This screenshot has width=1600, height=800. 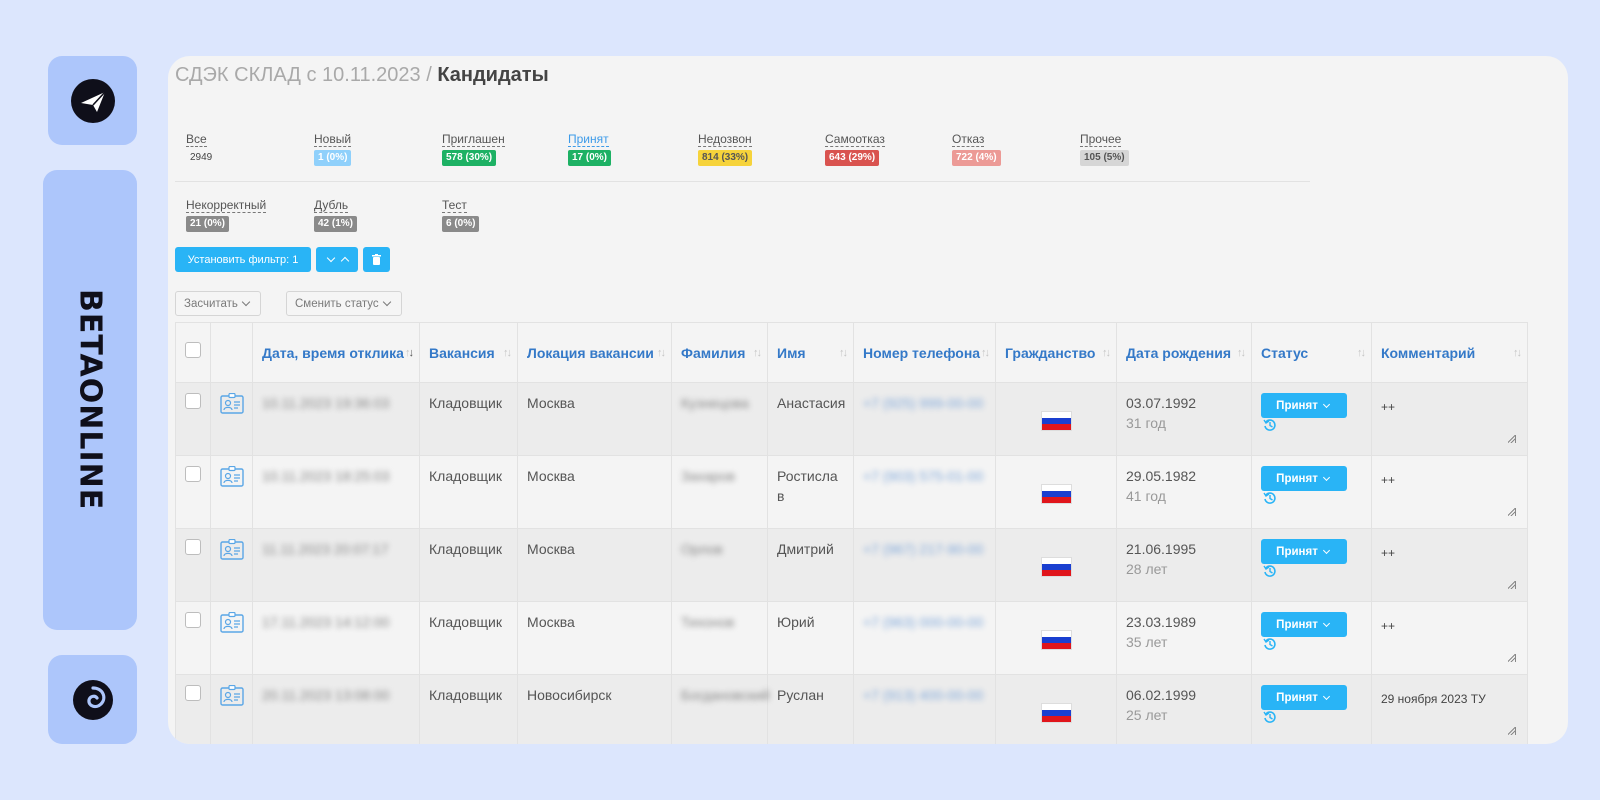 What do you see at coordinates (1146, 496) in the screenshot?
I see `age-value: 41 год` at bounding box center [1146, 496].